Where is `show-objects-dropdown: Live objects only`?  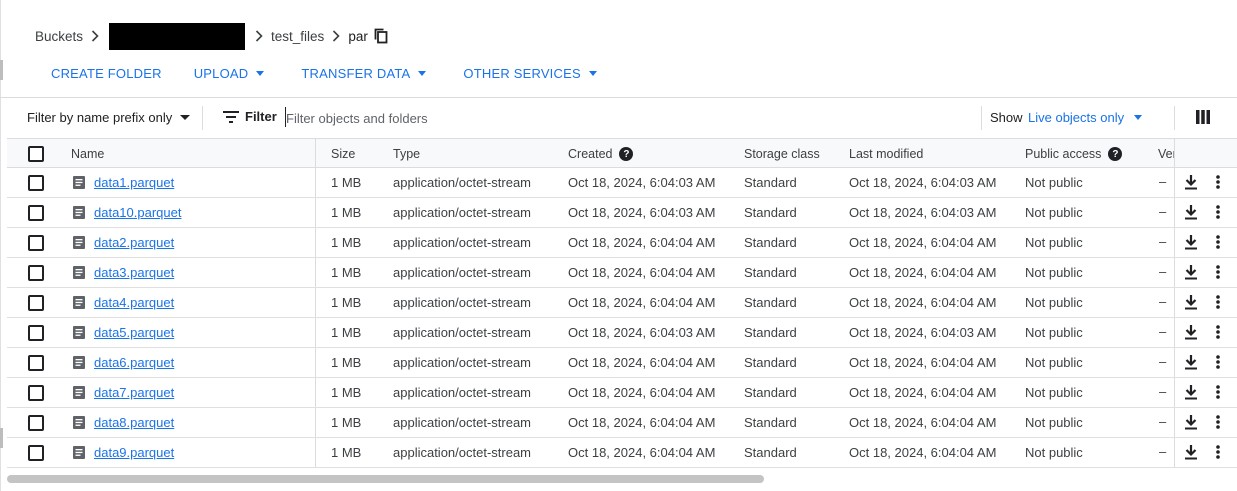 show-objects-dropdown: Live objects only is located at coordinates (1085, 117).